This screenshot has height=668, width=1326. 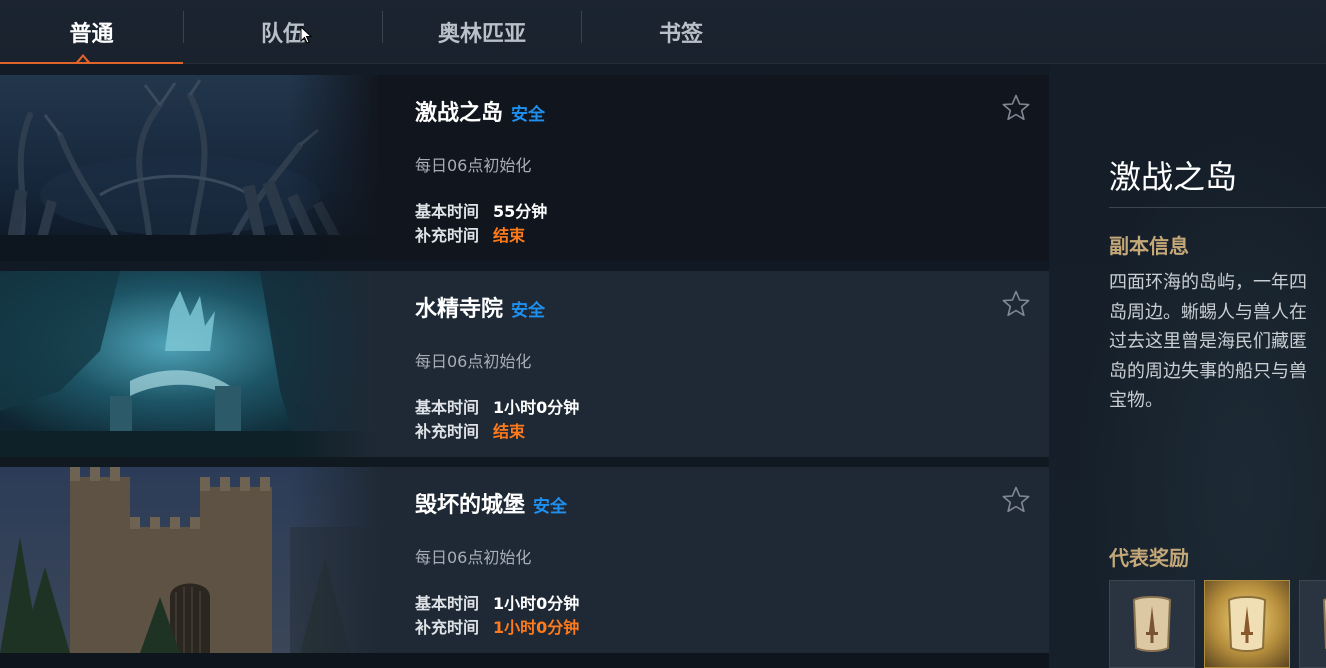 What do you see at coordinates (83, 58) in the screenshot?
I see `active-tab-caret-icon` at bounding box center [83, 58].